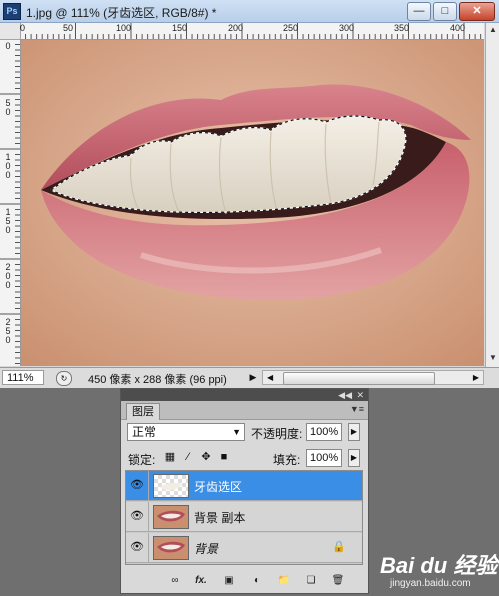 The width and height of the screenshot is (499, 596). I want to click on horizontal-scrollbar: ◀ ▶, so click(373, 377).